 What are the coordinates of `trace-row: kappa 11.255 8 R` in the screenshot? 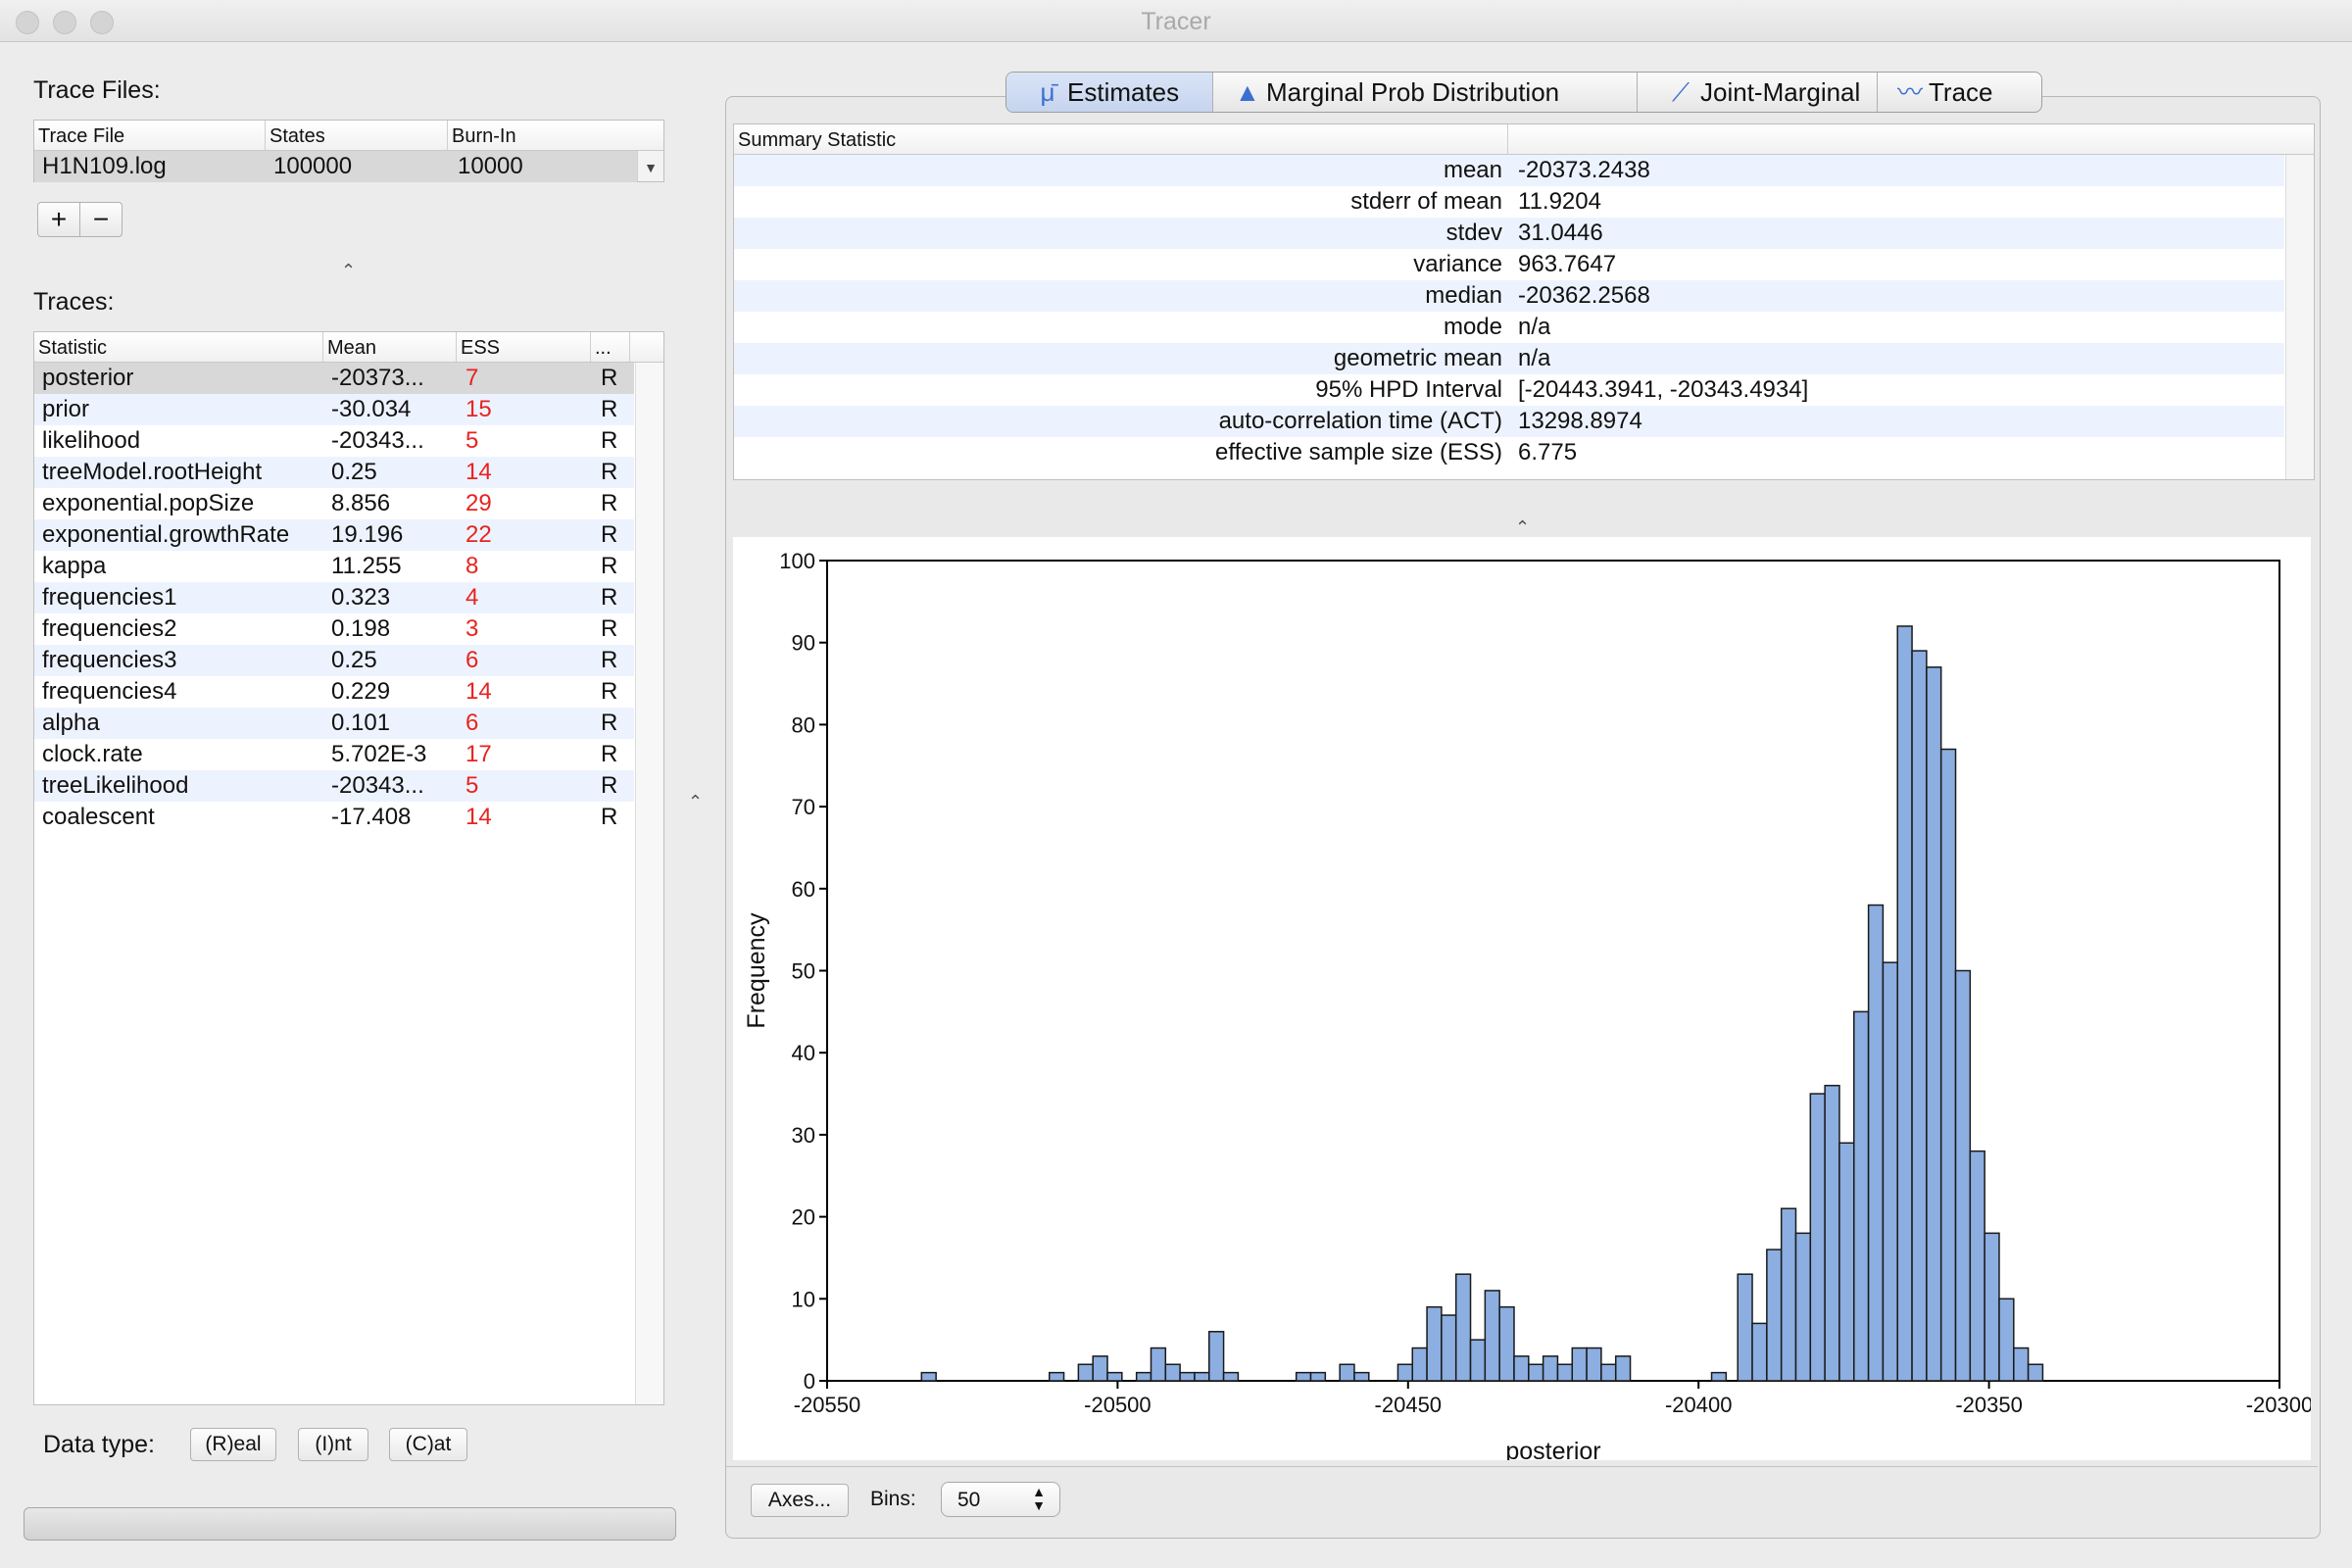 It's located at (334, 566).